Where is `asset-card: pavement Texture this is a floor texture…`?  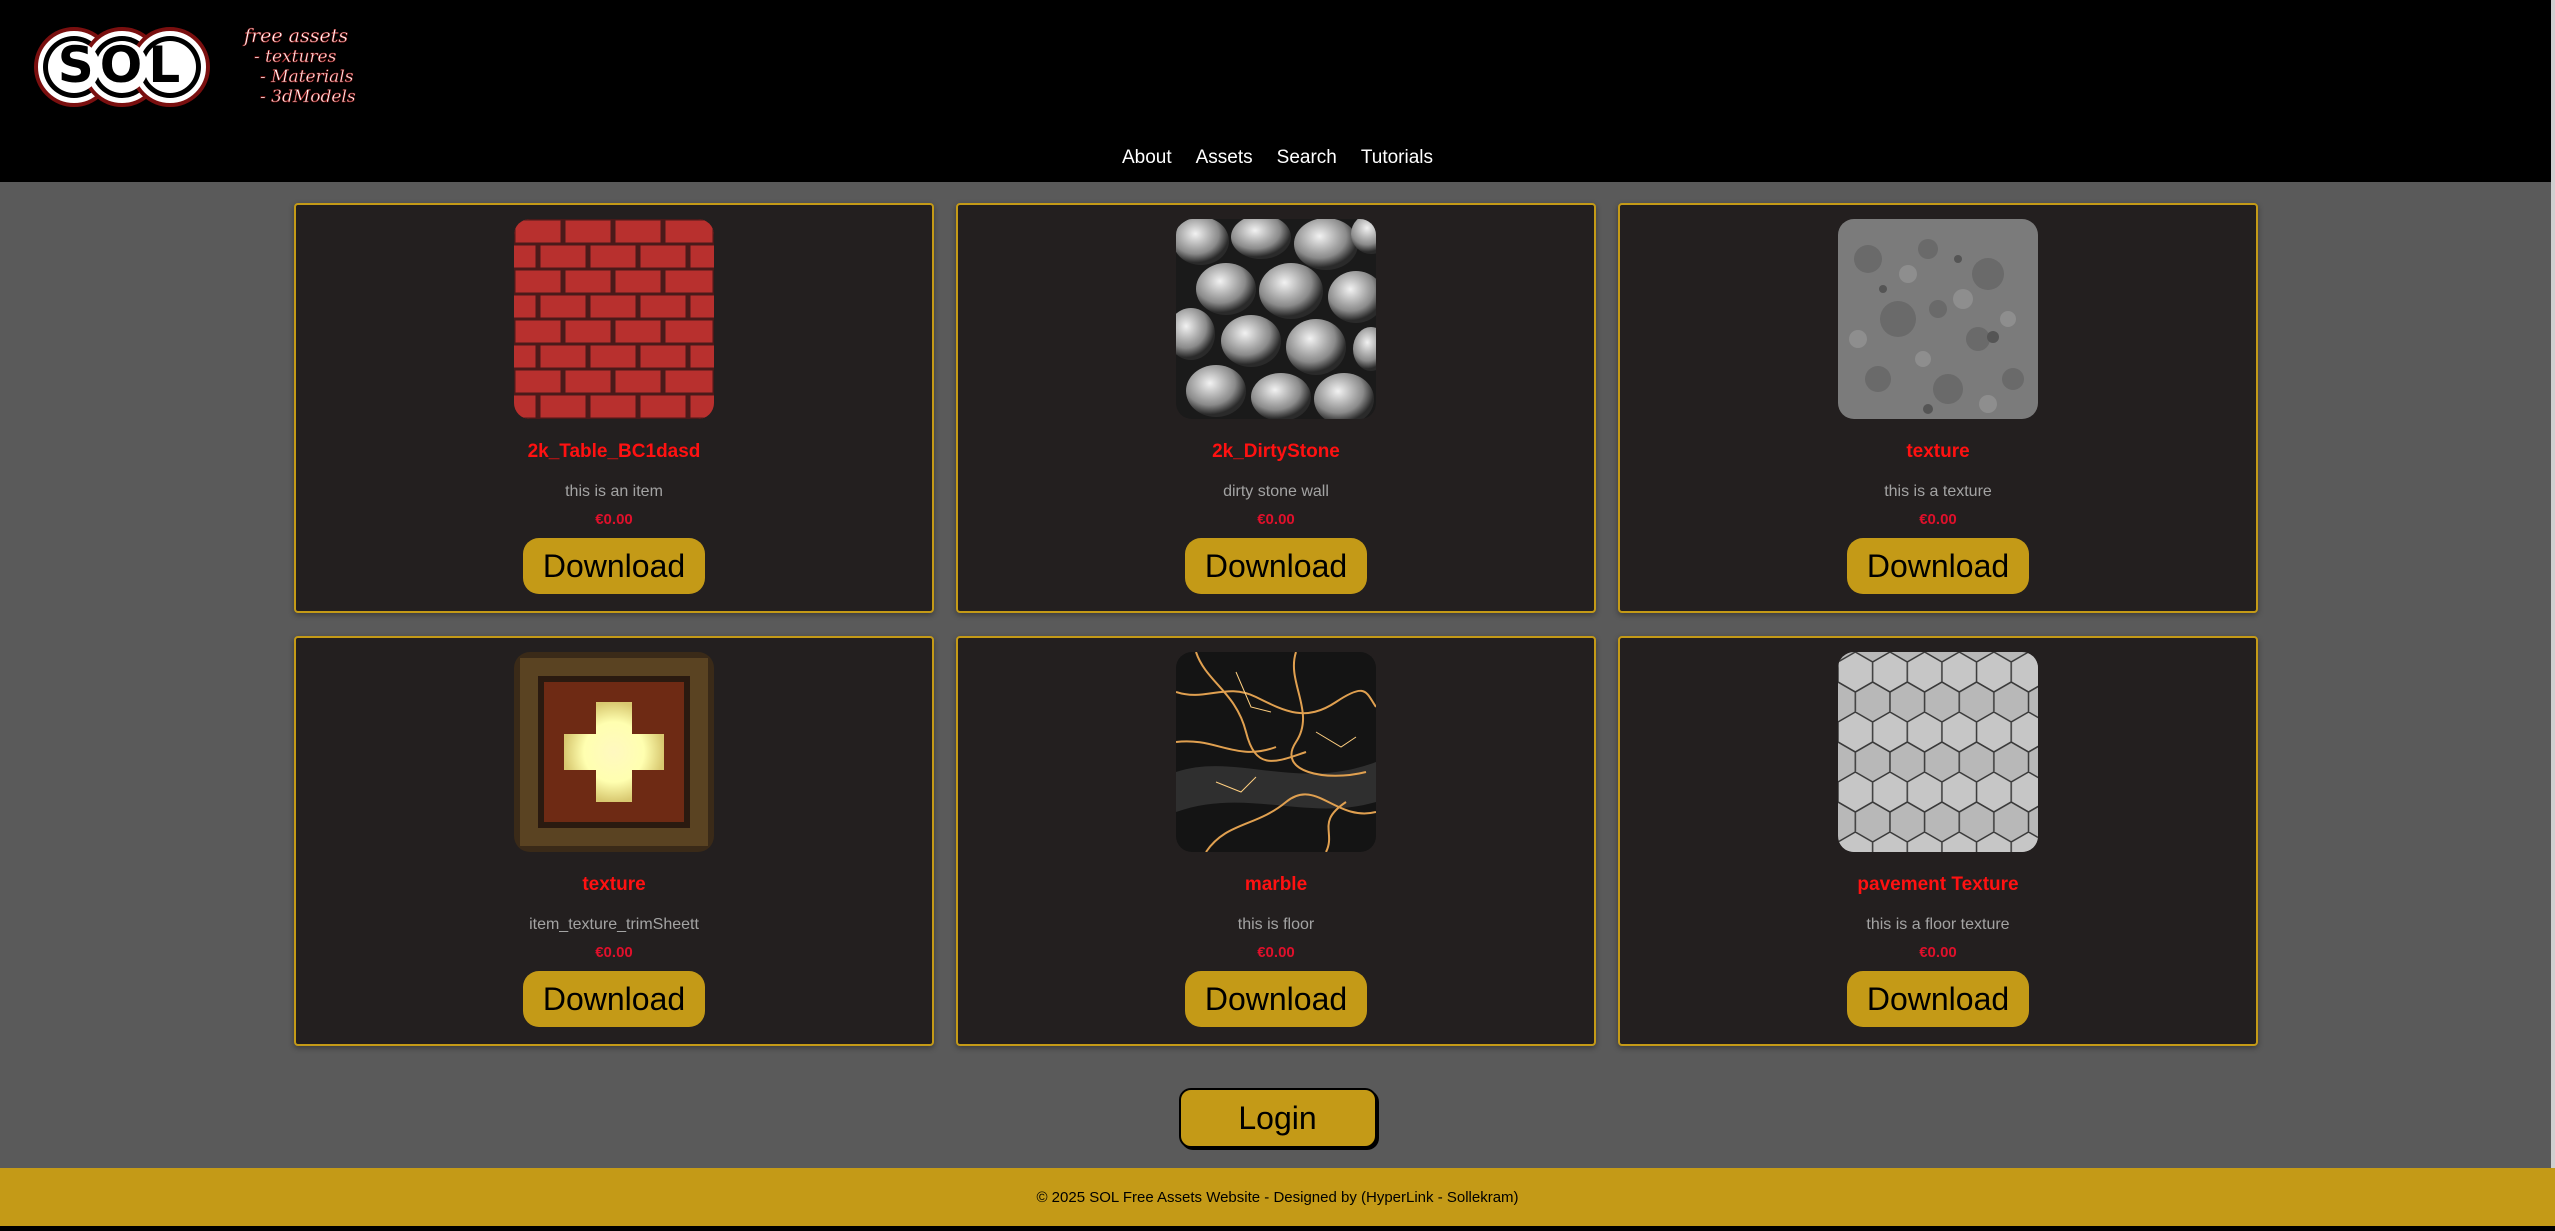 asset-card: pavement Texture this is a floor texture… is located at coordinates (1938, 841).